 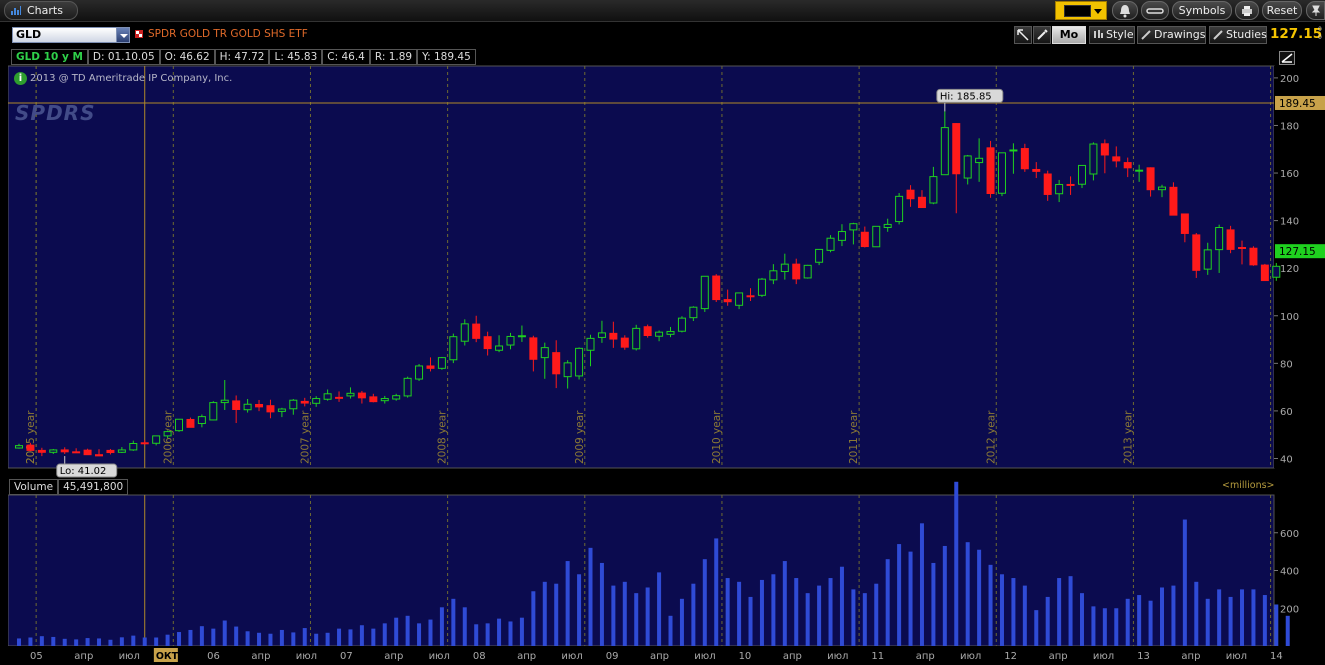 I want to click on info-icon: i, so click(x=20, y=78).